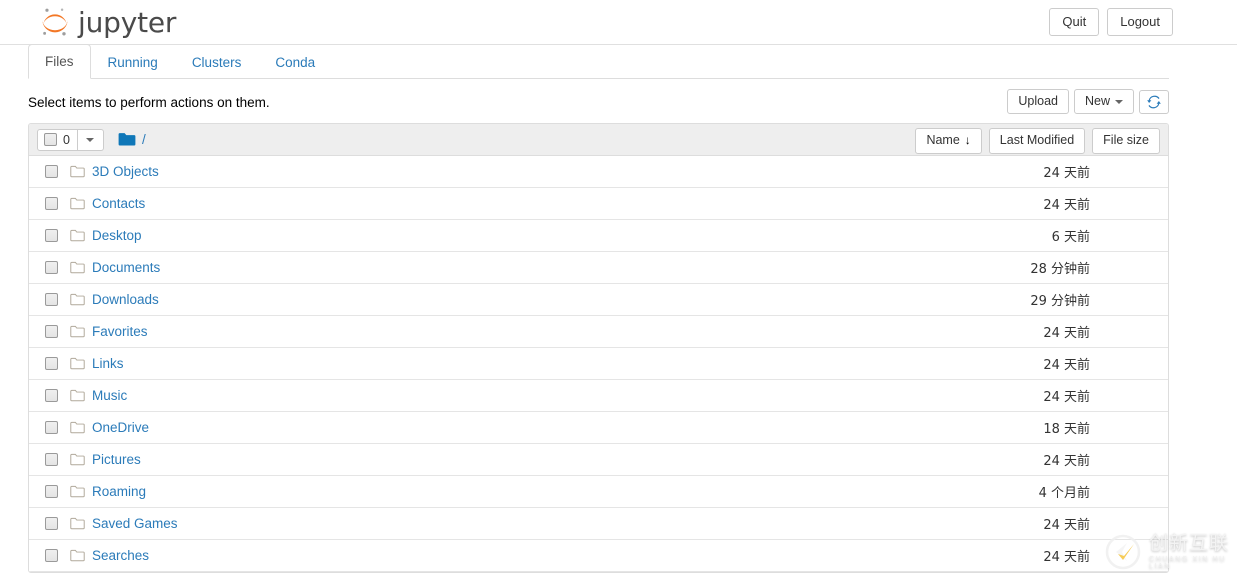 The height and width of the screenshot is (580, 1237). Describe the element at coordinates (119, 491) in the screenshot. I see `file-name-link: Roaming` at that location.